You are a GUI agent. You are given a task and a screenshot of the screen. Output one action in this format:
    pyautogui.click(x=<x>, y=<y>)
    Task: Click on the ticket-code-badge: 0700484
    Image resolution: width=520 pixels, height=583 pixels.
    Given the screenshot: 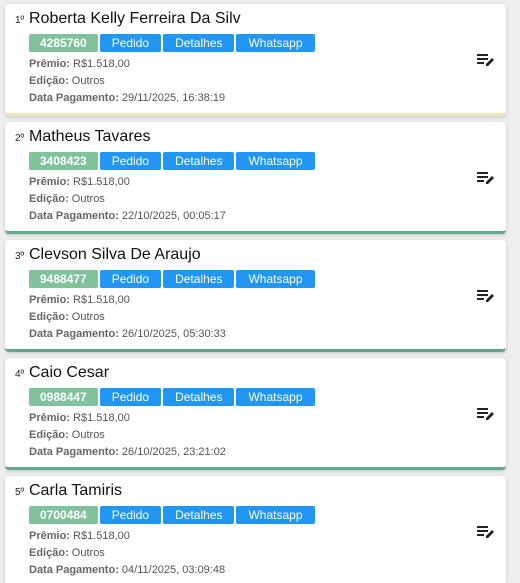 What is the action you would take?
    pyautogui.click(x=63, y=515)
    